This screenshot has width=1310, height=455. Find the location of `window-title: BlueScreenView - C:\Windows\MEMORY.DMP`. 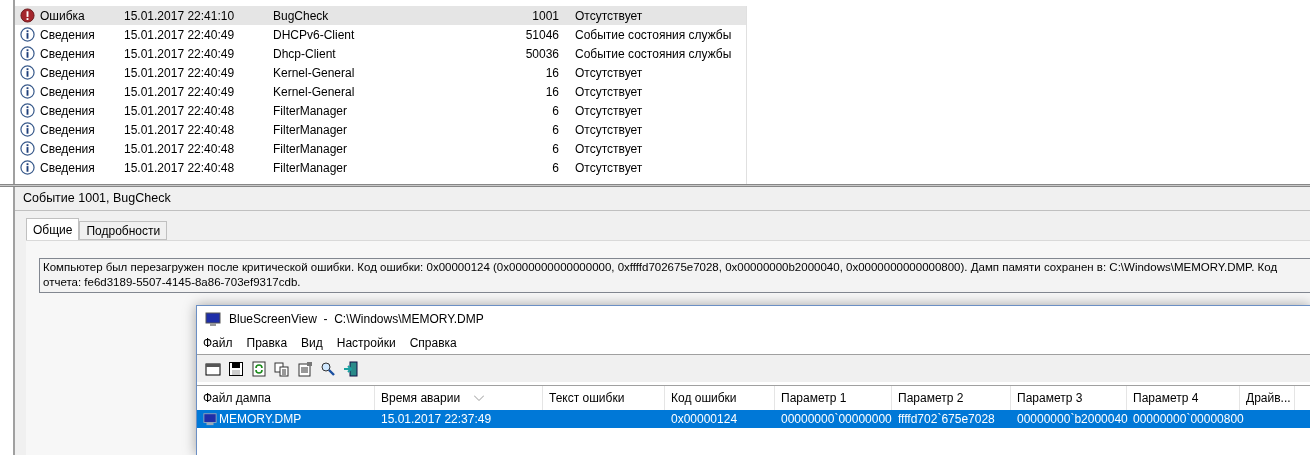

window-title: BlueScreenView - C:\Windows\MEMORY.DMP is located at coordinates (356, 319).